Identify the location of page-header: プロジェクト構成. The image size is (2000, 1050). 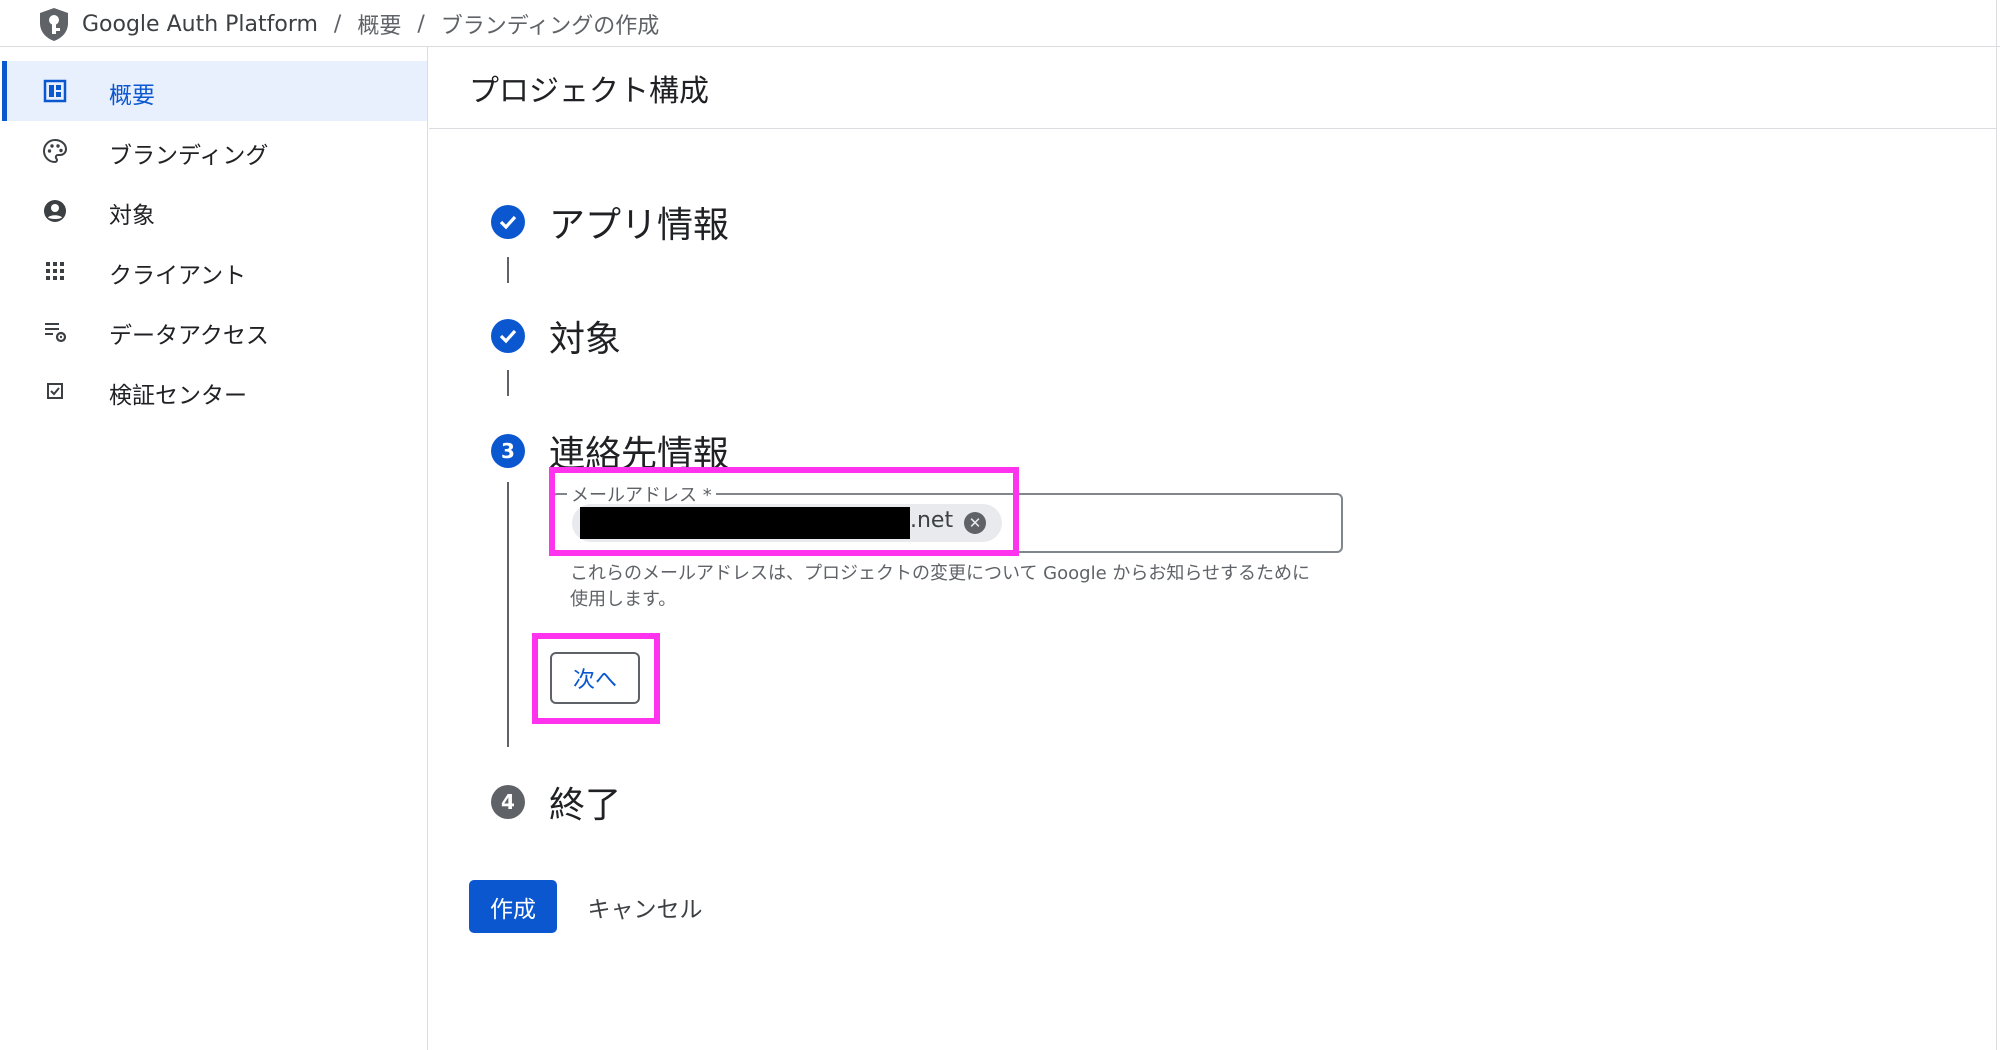
(1213, 88).